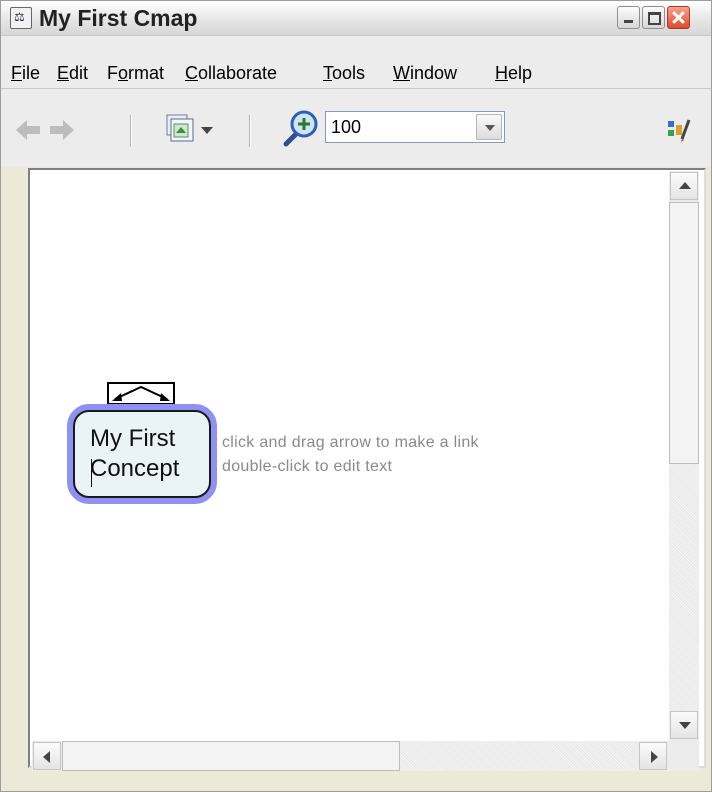 The image size is (712, 792). I want to click on toolbar: 100, so click(356, 128).